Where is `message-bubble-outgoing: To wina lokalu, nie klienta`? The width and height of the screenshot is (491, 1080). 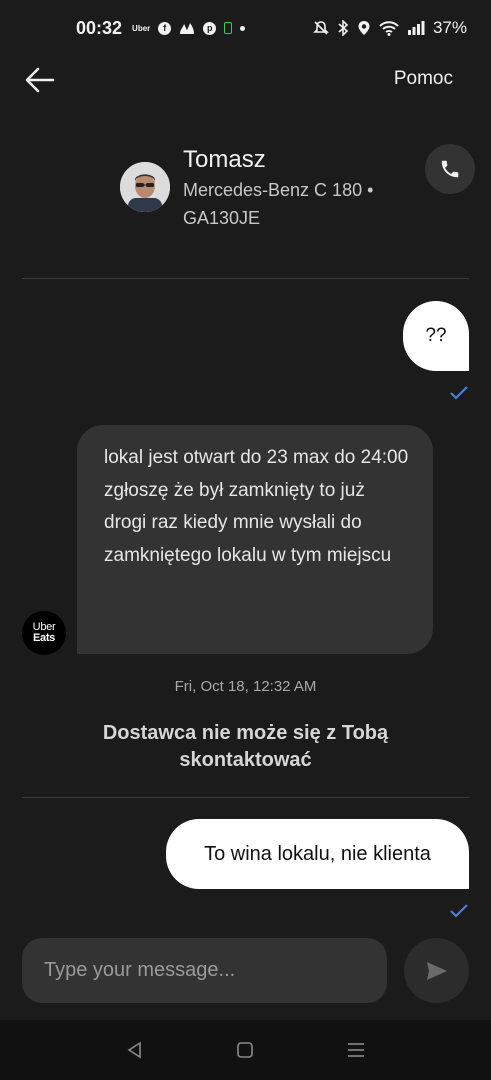
message-bubble-outgoing: To wina lokalu, nie klienta is located at coordinates (317, 854).